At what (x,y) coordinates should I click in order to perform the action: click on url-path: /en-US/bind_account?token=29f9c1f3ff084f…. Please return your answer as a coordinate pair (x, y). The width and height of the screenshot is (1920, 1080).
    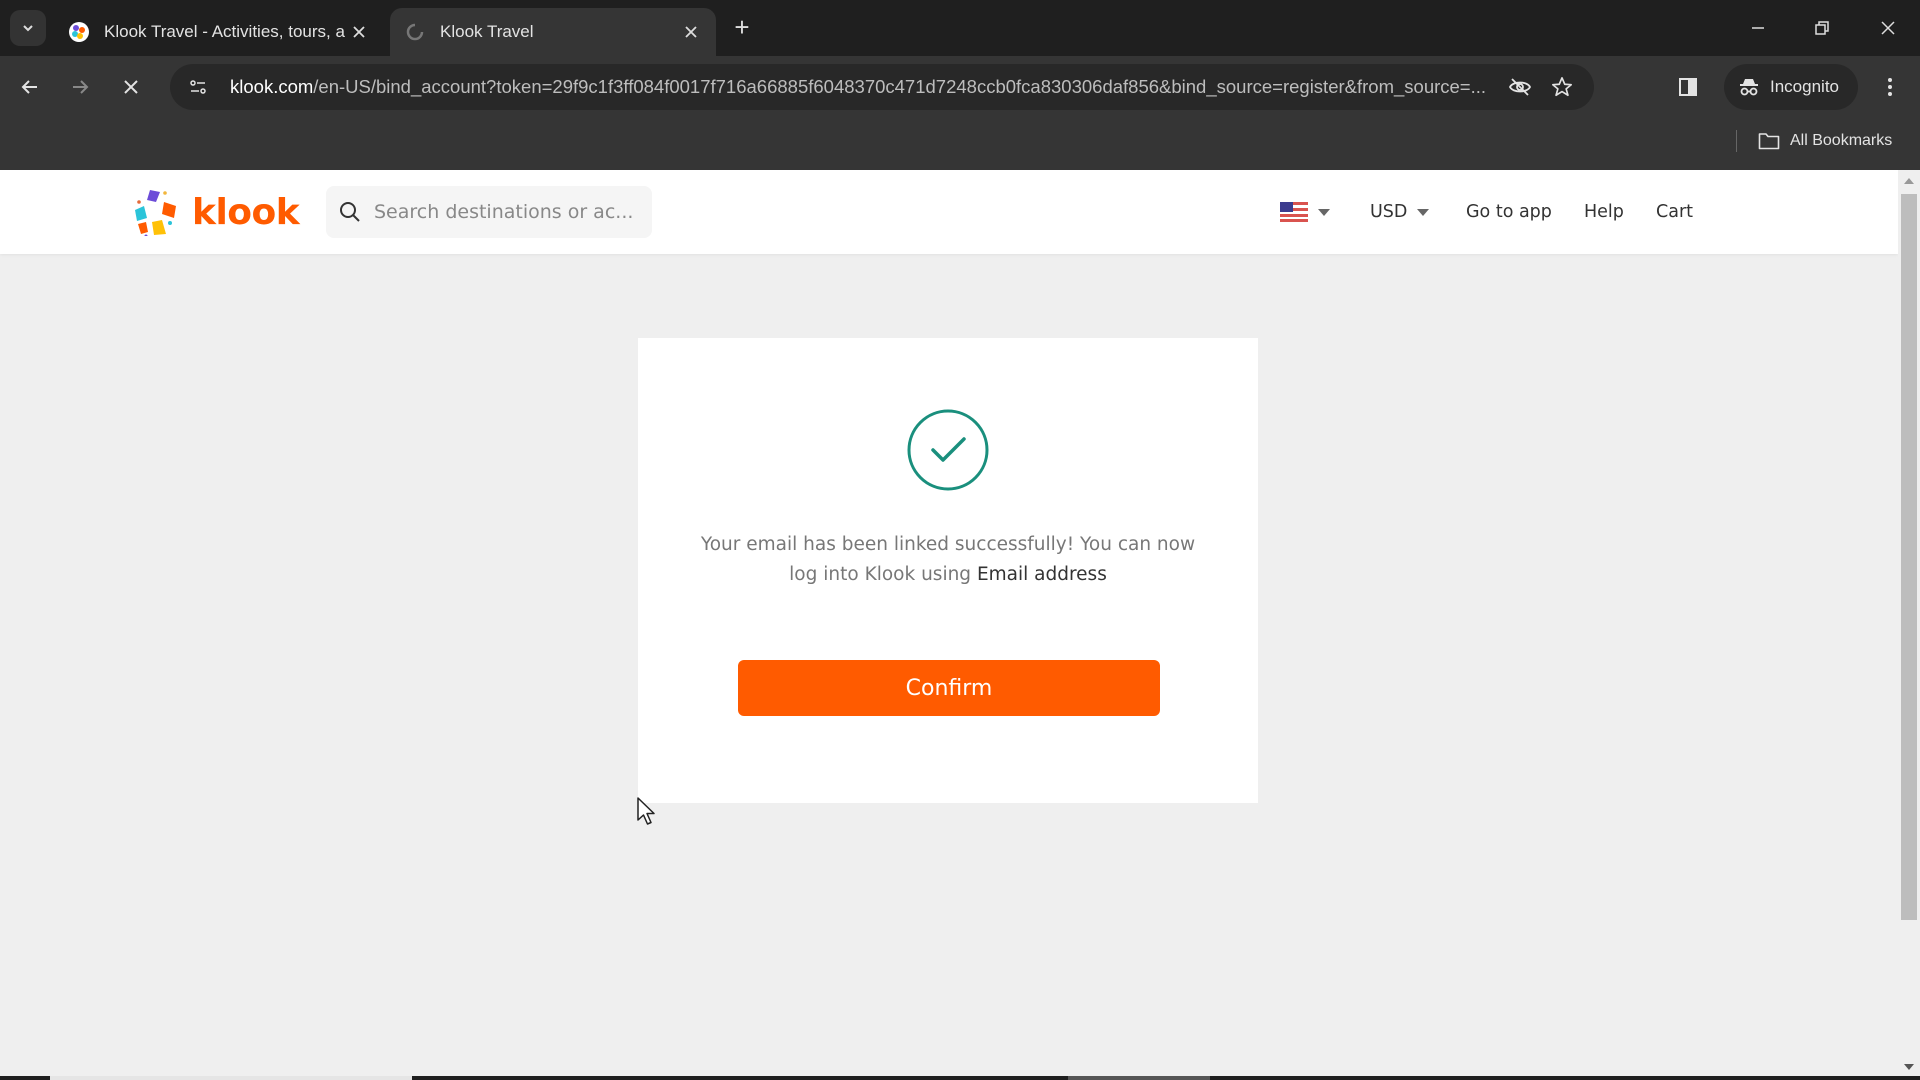
    Looking at the image, I should click on (900, 86).